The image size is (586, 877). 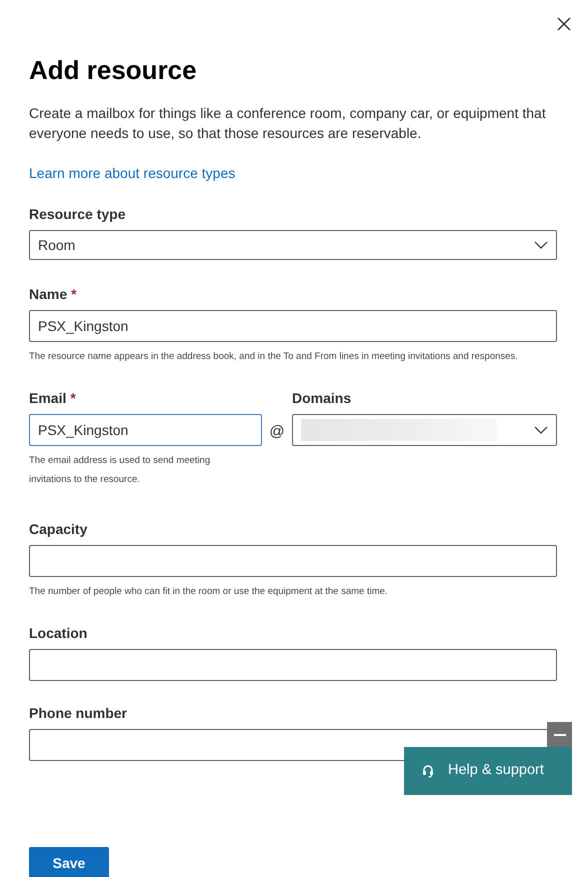 I want to click on domains-dropdown, so click(x=424, y=430).